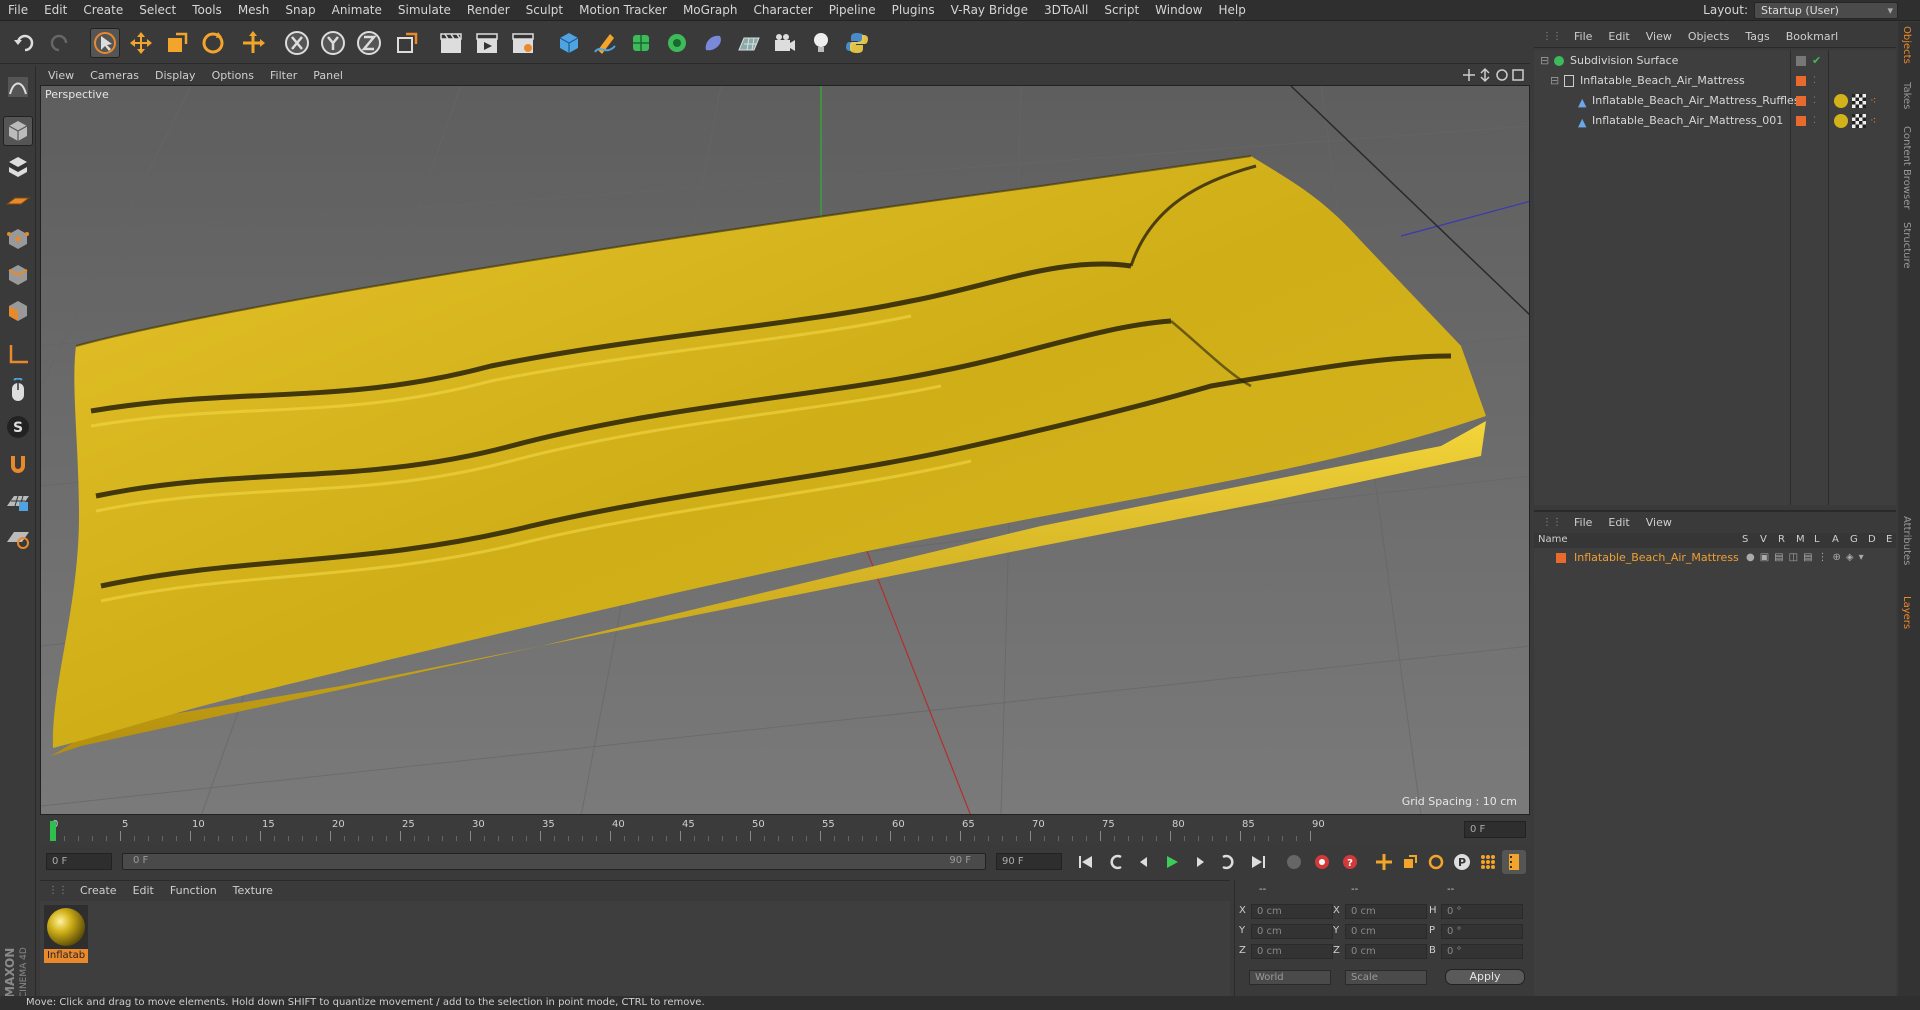 The height and width of the screenshot is (1010, 1920). I want to click on texture-mode-button, so click(18, 167).